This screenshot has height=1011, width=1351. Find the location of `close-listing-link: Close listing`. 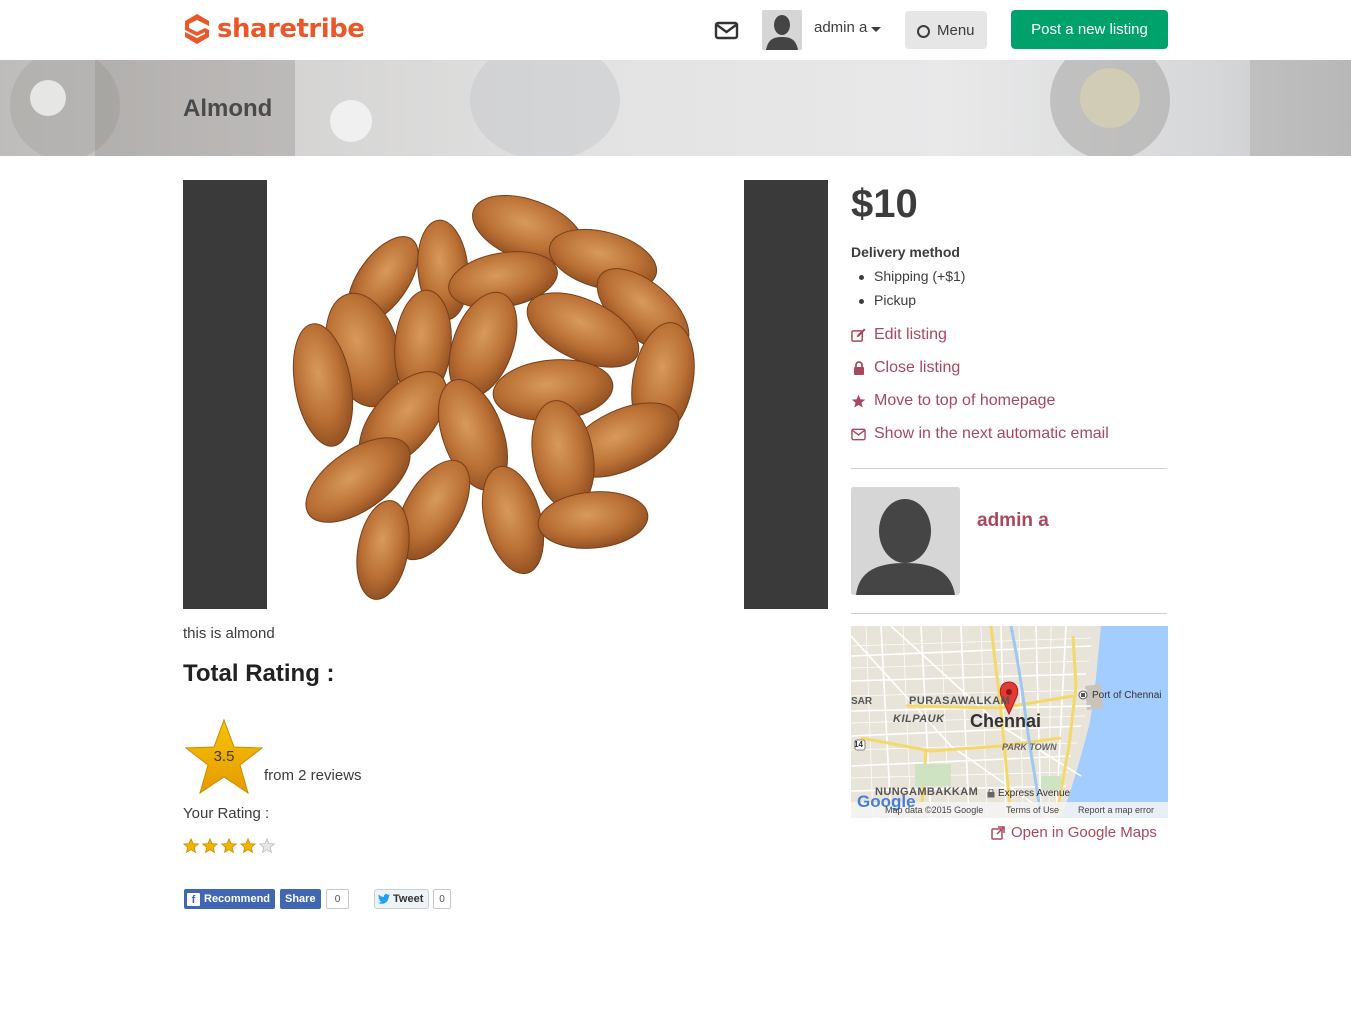

close-listing-link: Close listing is located at coordinates (905, 368).